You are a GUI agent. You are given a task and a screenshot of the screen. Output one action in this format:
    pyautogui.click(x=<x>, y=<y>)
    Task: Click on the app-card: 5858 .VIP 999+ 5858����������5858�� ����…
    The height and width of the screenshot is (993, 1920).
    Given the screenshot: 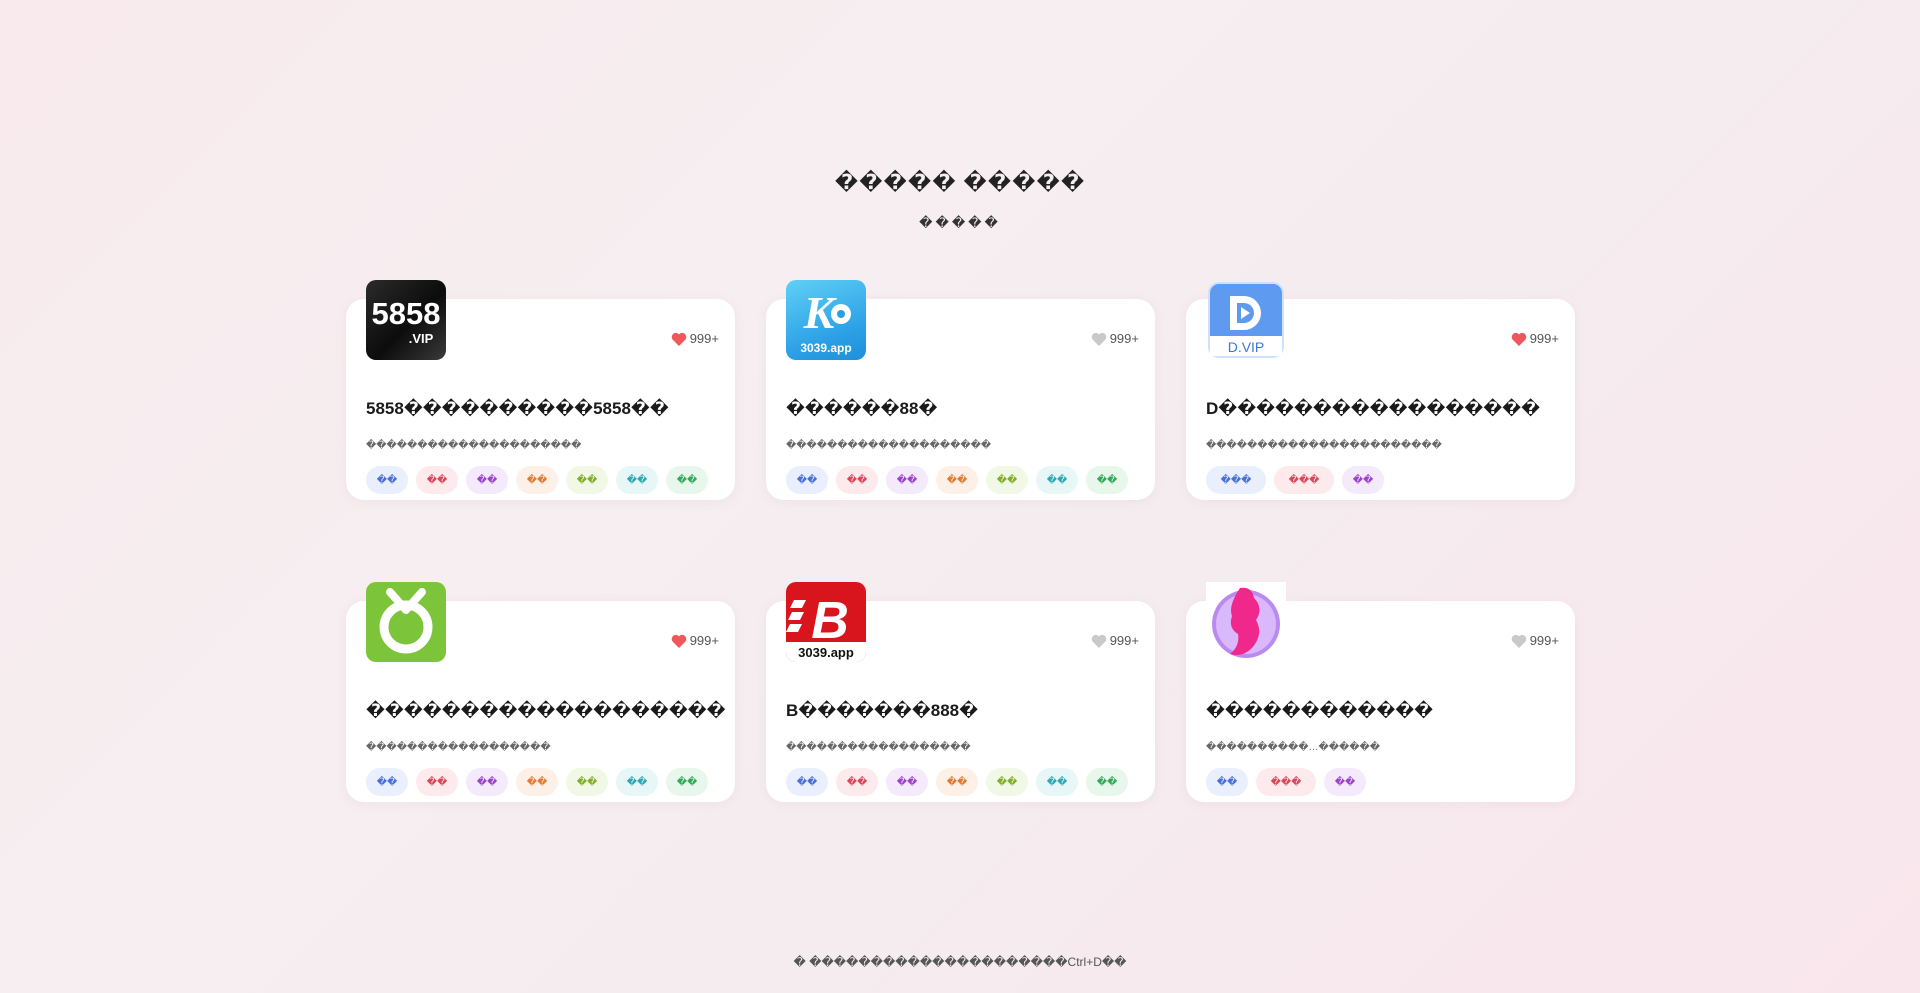 What is the action you would take?
    pyautogui.click(x=540, y=390)
    